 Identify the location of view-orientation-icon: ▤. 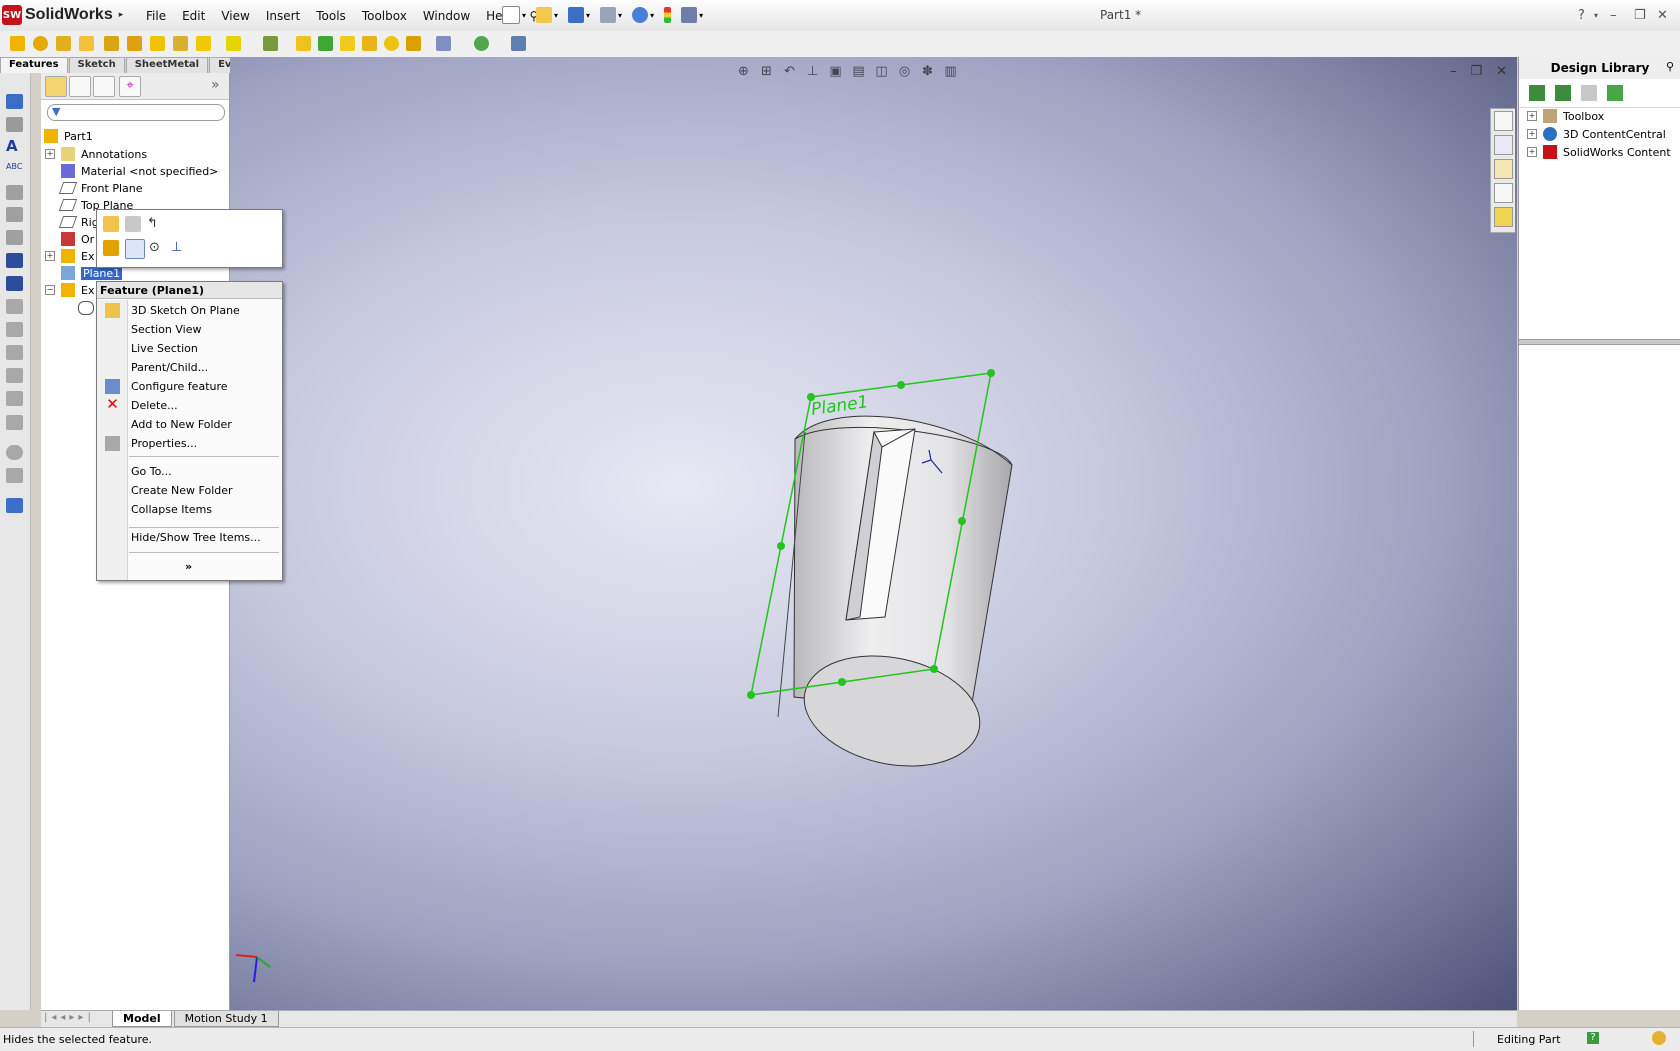
(858, 71).